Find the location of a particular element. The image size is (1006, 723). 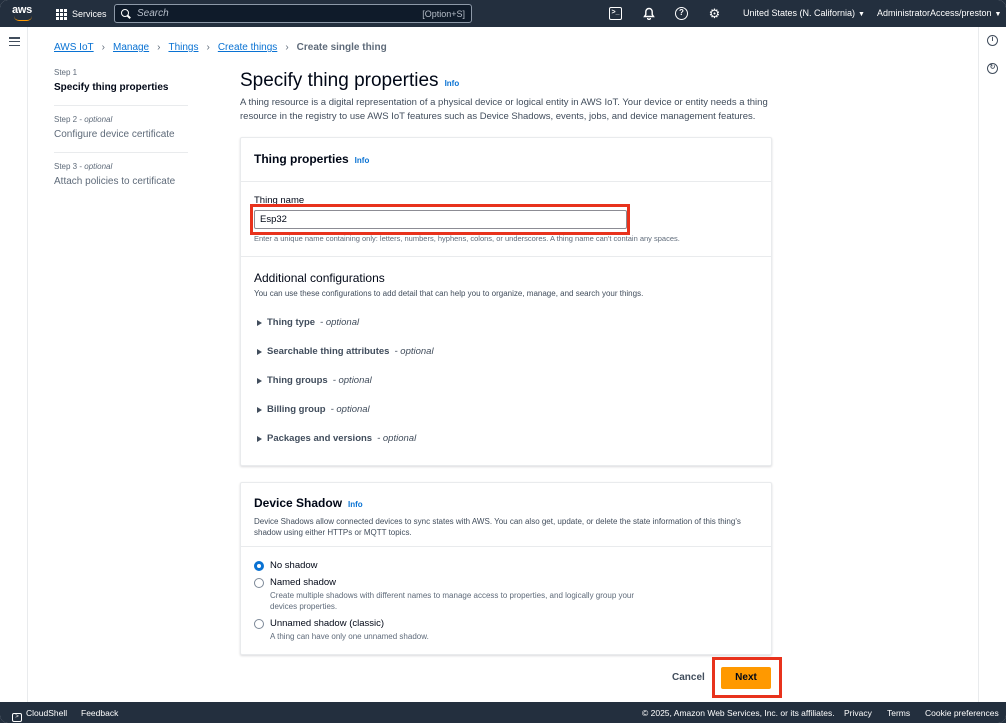

grid-icon is located at coordinates (61, 14).